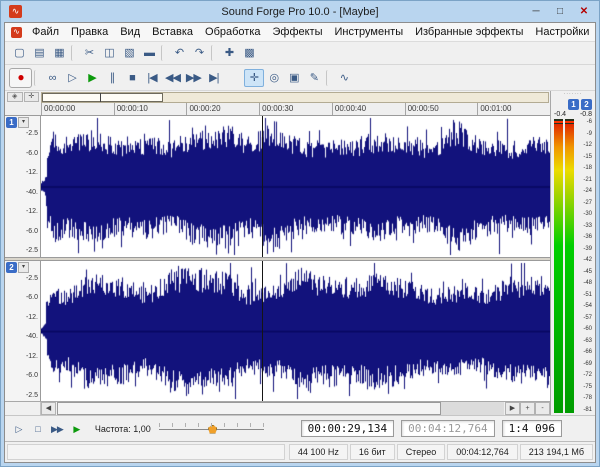 The height and width of the screenshot is (467, 600). What do you see at coordinates (52, 78) in the screenshot?
I see `loop-playback-button: ∞` at bounding box center [52, 78].